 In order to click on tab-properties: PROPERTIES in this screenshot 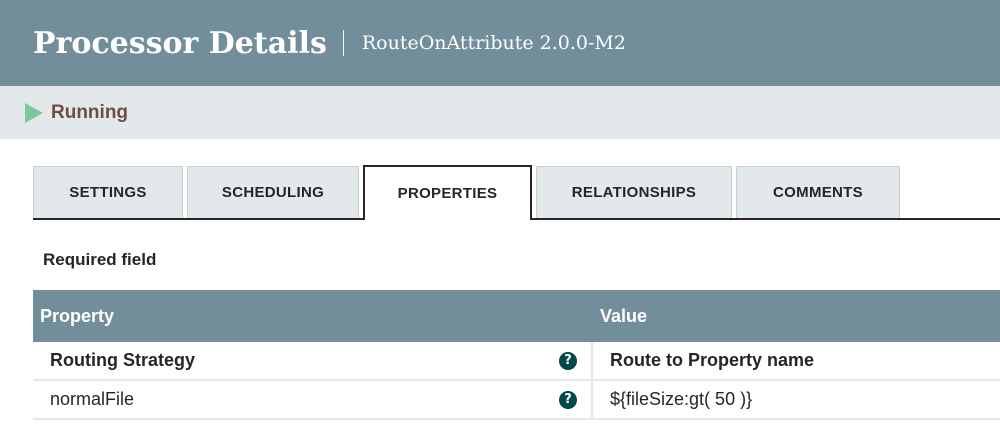, I will do `click(447, 192)`.